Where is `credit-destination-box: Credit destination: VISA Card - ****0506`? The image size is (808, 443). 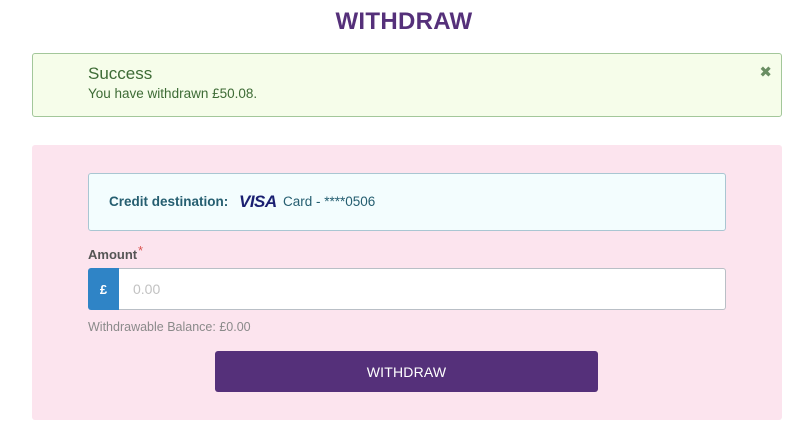
credit-destination-box: Credit destination: VISA Card - ****0506 is located at coordinates (407, 202).